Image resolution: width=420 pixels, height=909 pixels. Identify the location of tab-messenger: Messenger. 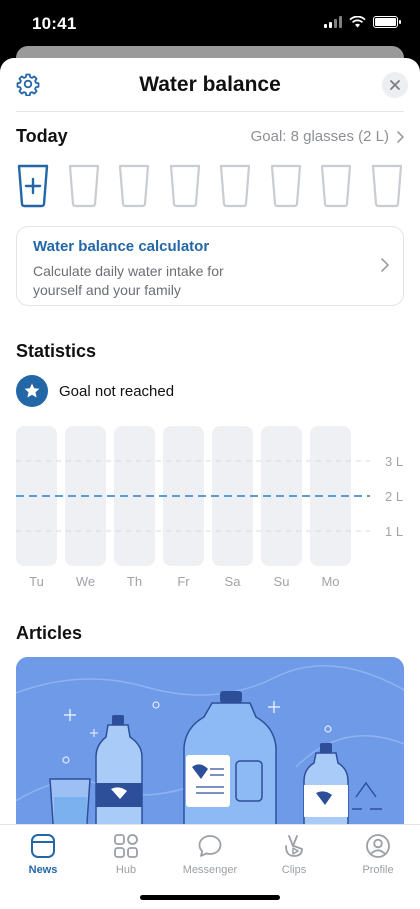
(210, 854).